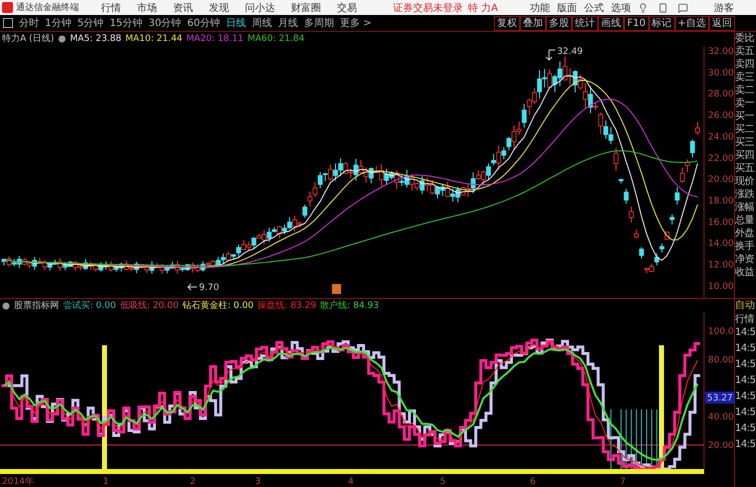  What do you see at coordinates (106, 482) in the screenshot?
I see `time-axis-label: 1` at bounding box center [106, 482].